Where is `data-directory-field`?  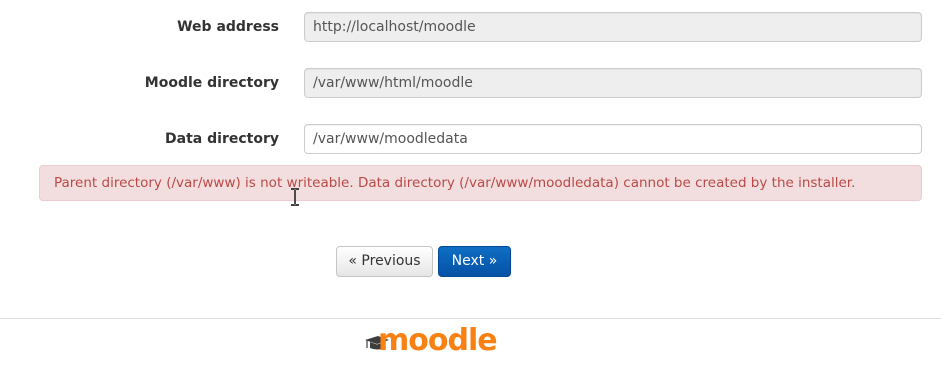 data-directory-field is located at coordinates (613, 139).